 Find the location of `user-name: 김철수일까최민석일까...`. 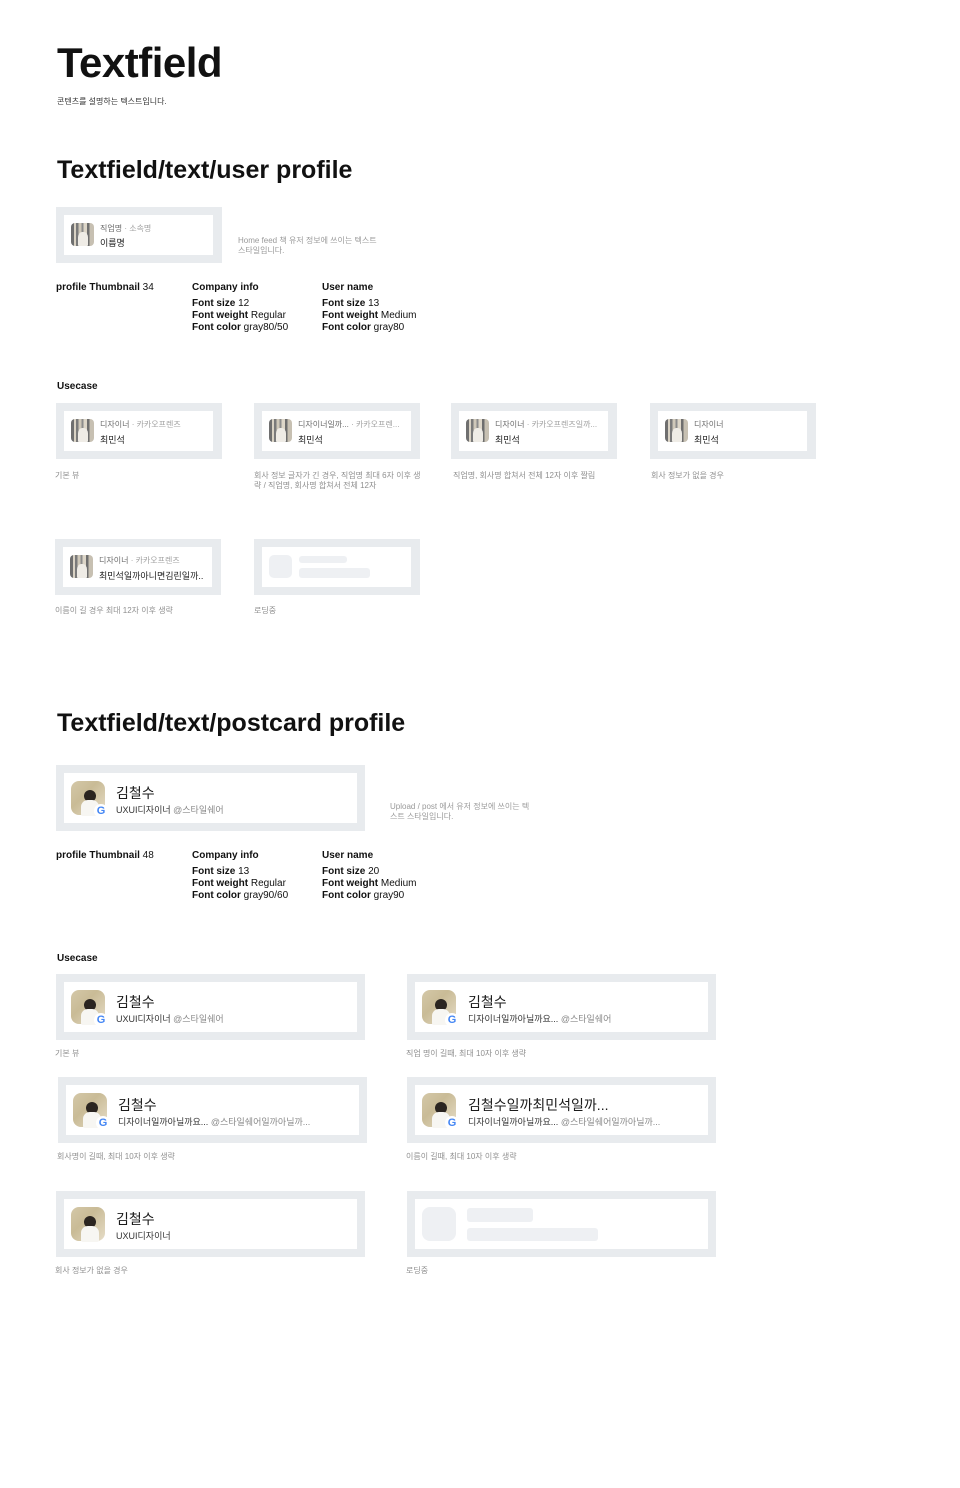

user-name: 김철수일까최민석일까... is located at coordinates (538, 1105).